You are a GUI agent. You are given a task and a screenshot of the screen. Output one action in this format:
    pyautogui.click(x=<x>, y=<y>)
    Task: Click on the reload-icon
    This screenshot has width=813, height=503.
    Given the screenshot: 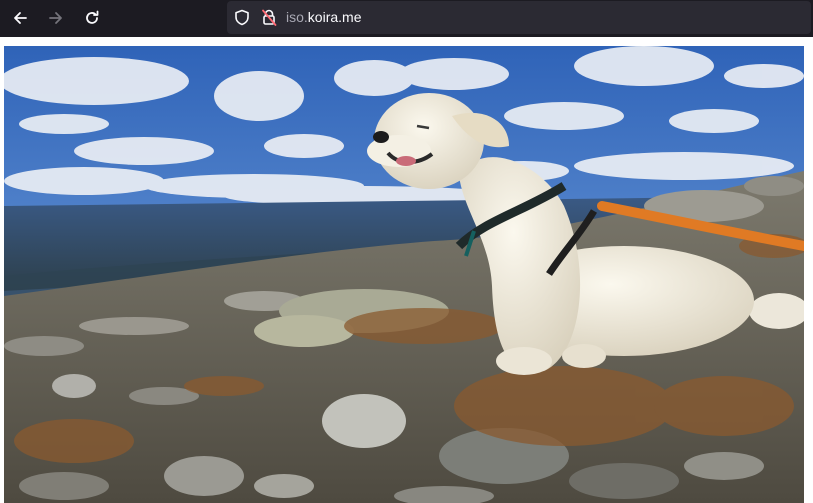 What is the action you would take?
    pyautogui.click(x=92, y=17)
    